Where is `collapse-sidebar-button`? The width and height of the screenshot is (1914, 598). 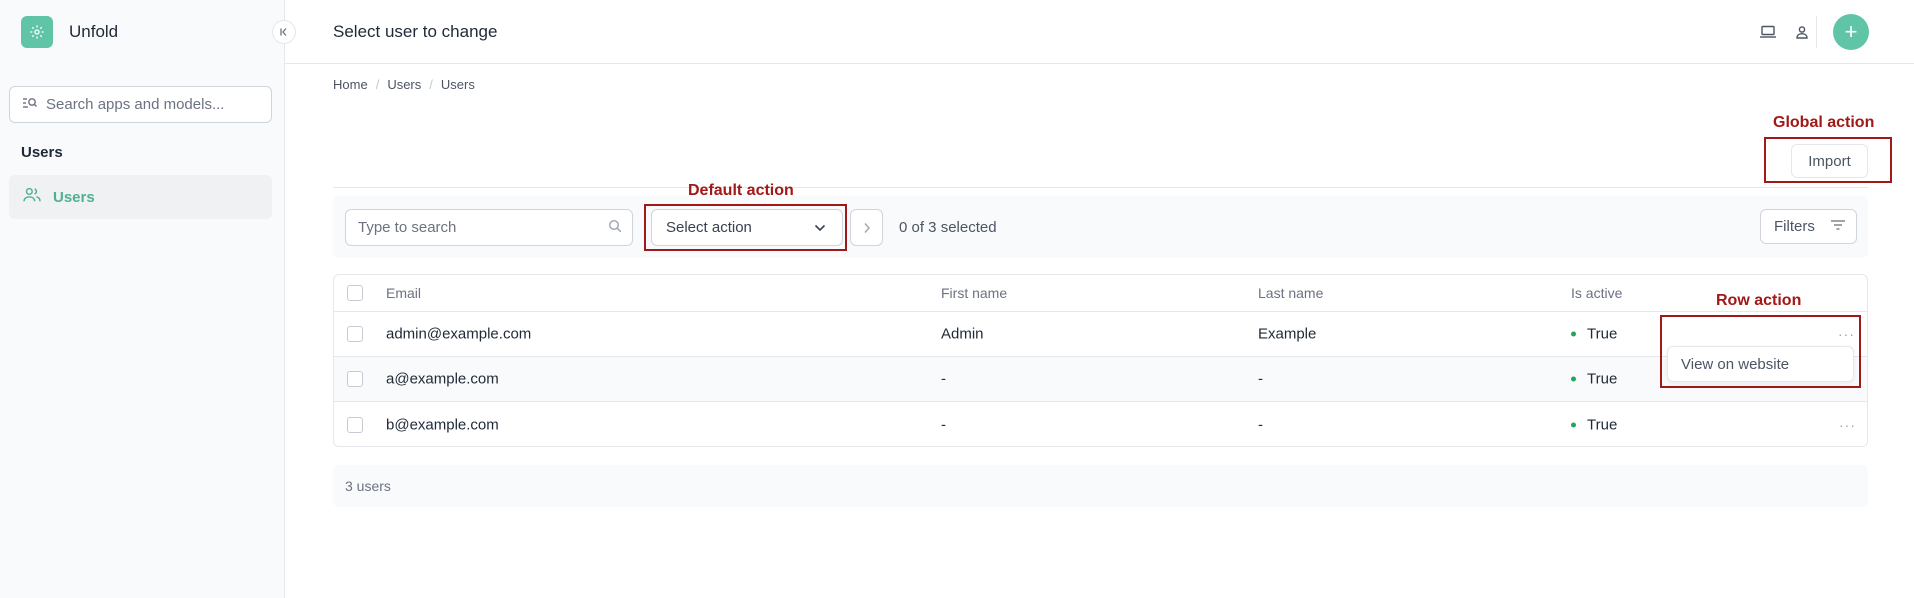 collapse-sidebar-button is located at coordinates (284, 32).